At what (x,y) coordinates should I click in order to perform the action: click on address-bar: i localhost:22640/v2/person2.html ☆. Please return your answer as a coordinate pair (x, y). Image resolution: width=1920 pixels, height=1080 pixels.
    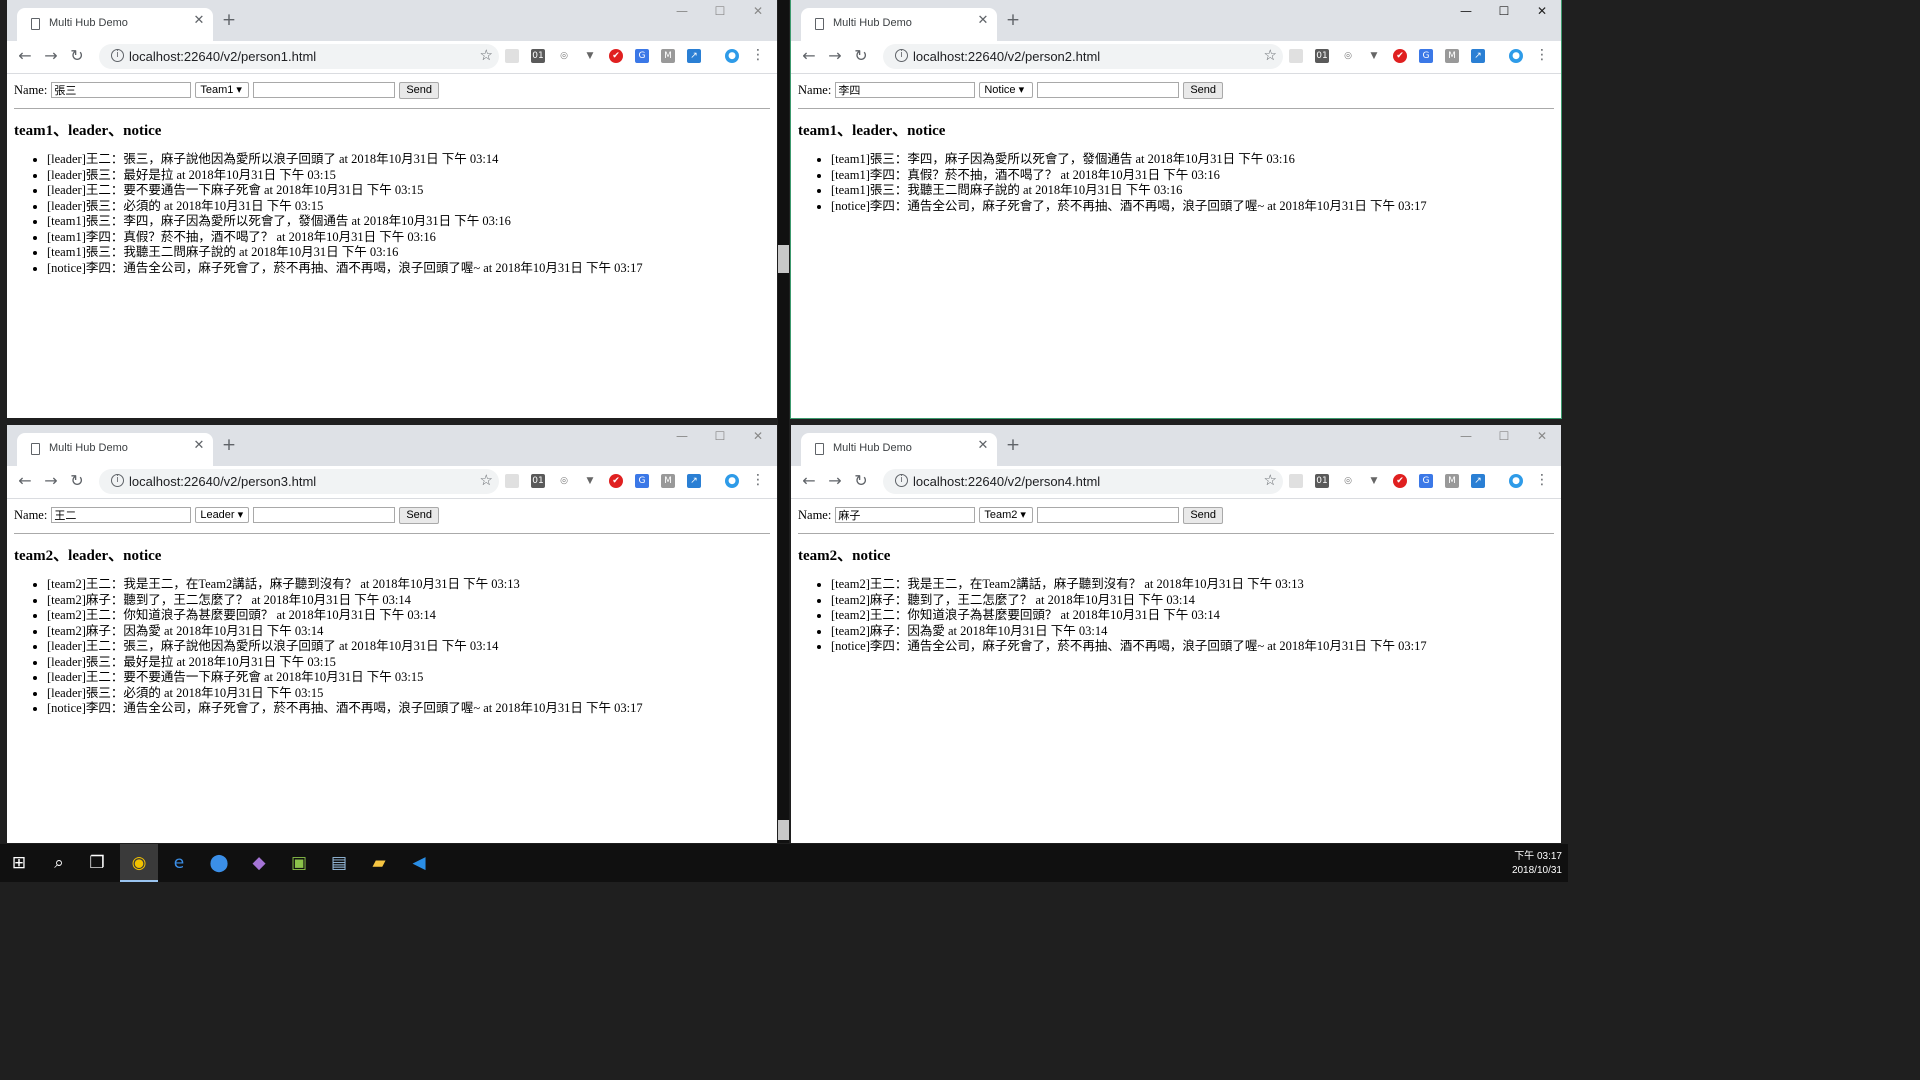
    Looking at the image, I should click on (1083, 56).